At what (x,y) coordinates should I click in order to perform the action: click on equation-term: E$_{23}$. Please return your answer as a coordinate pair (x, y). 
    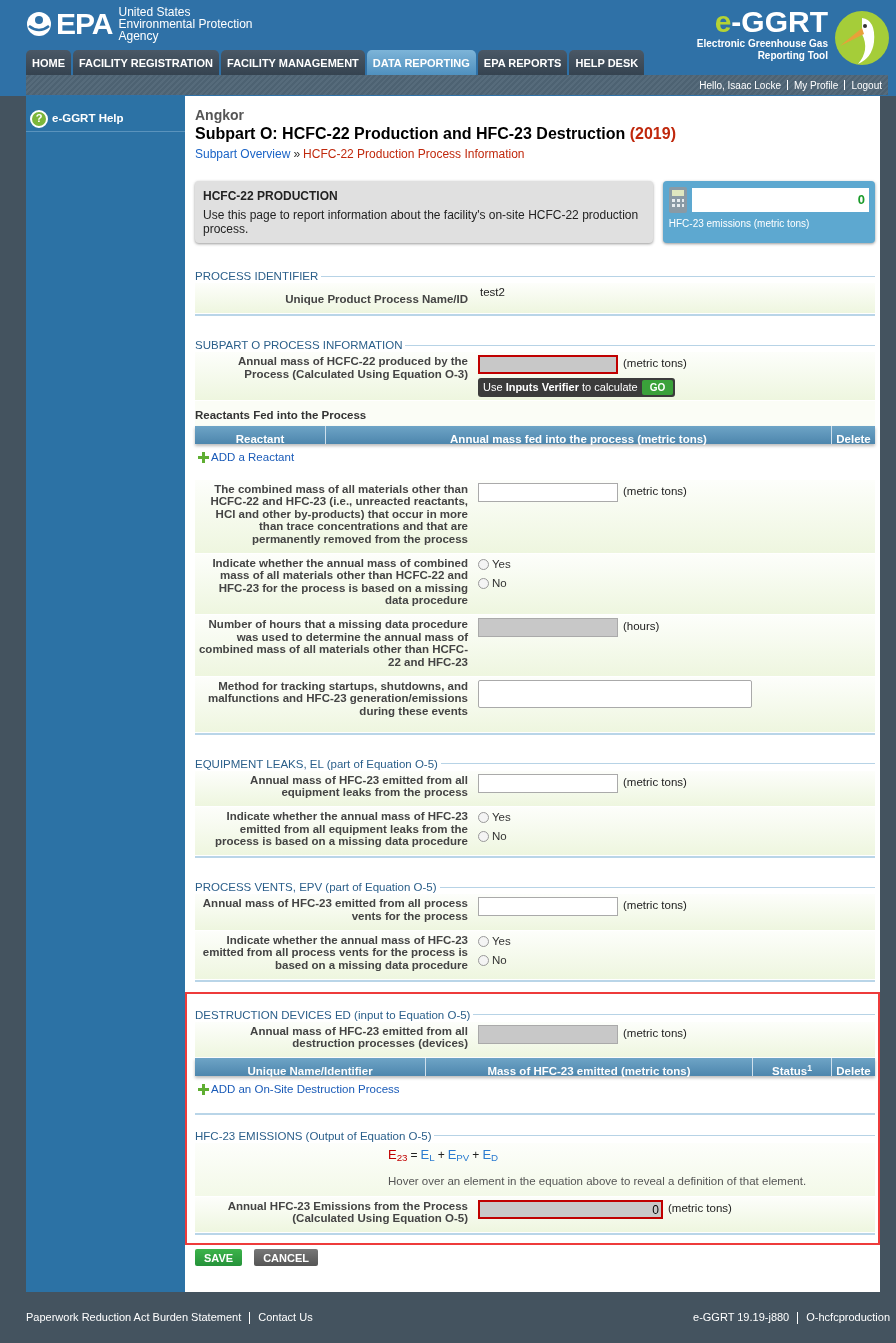
    Looking at the image, I should click on (398, 1154).